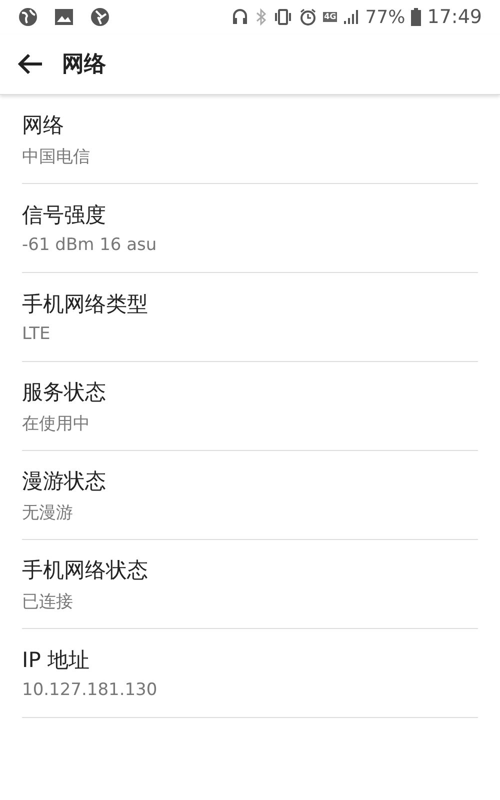 The image size is (500, 800). I want to click on battery-icon, so click(416, 17).